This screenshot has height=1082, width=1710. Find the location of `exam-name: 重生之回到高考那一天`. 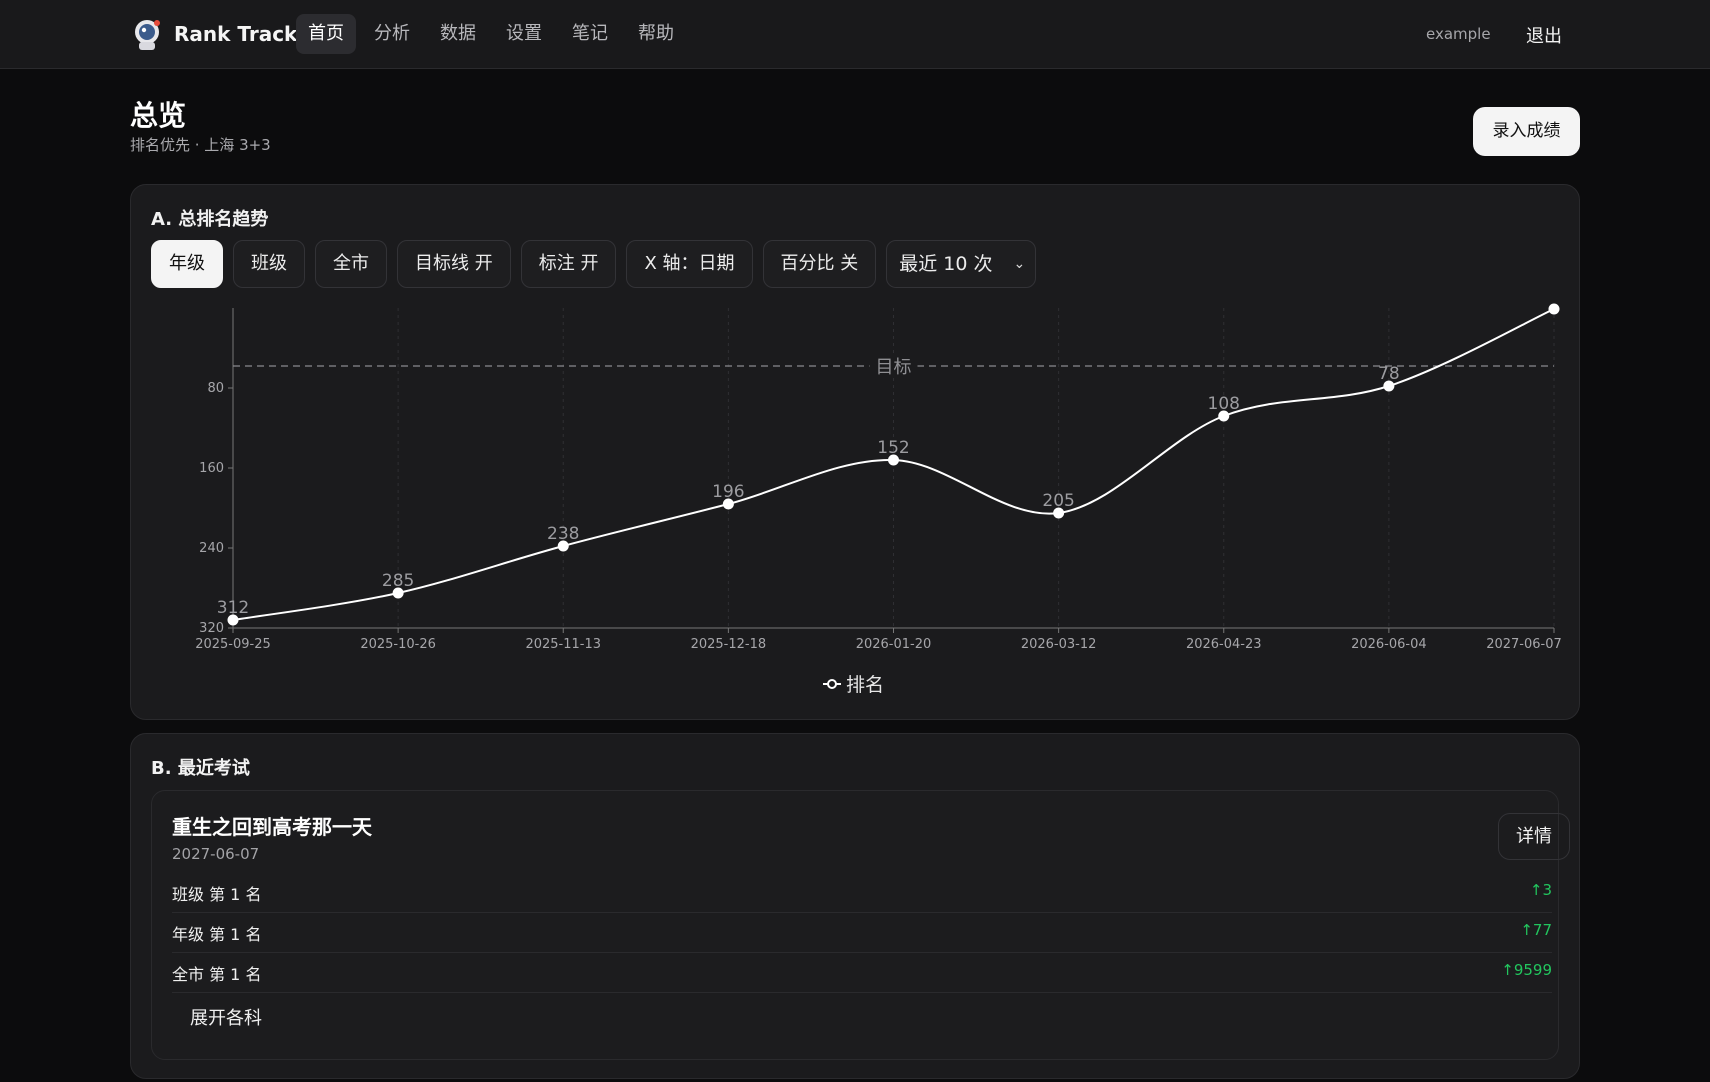

exam-name: 重生之回到高考那一天 is located at coordinates (272, 827).